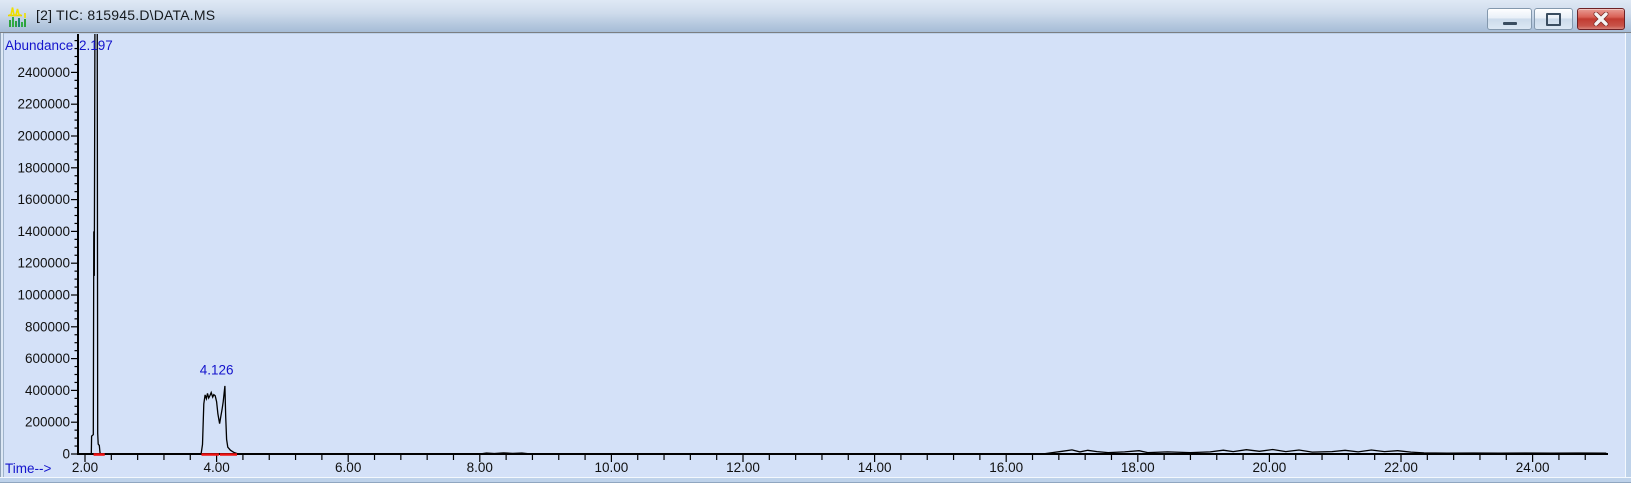 This screenshot has width=1631, height=483. Describe the element at coordinates (480, 467) in the screenshot. I see `x-tick-label: 8.00` at that location.